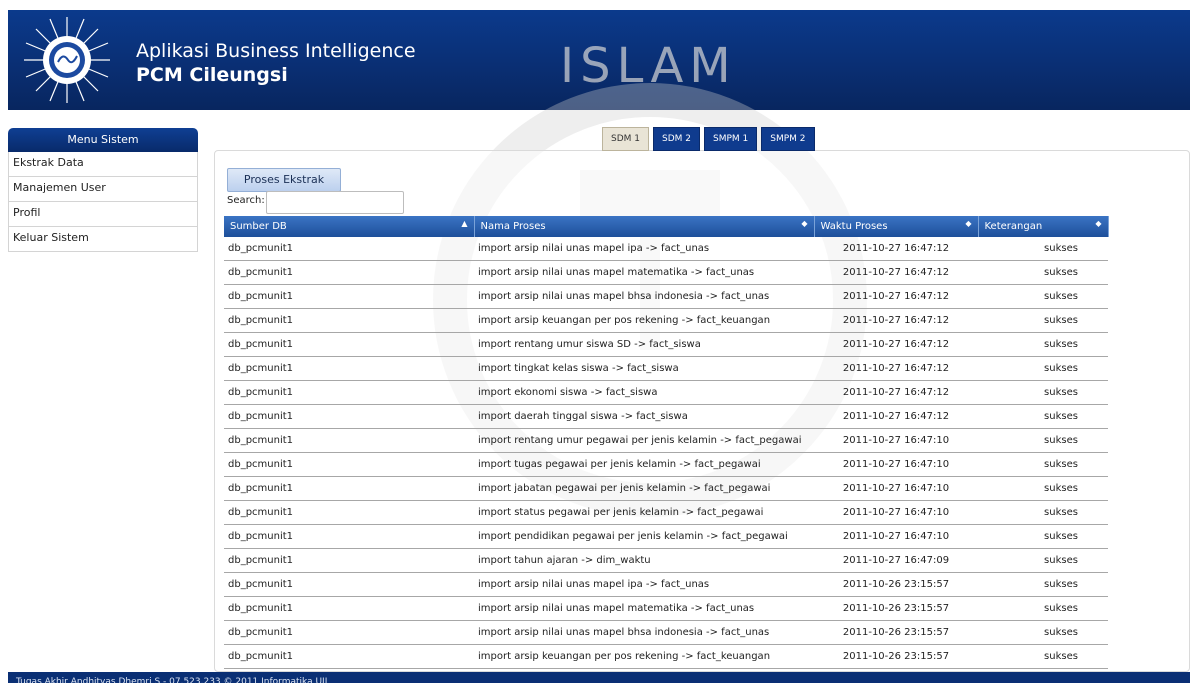  What do you see at coordinates (276, 51) in the screenshot?
I see `app-title: Aplikasi Business Intelligence` at bounding box center [276, 51].